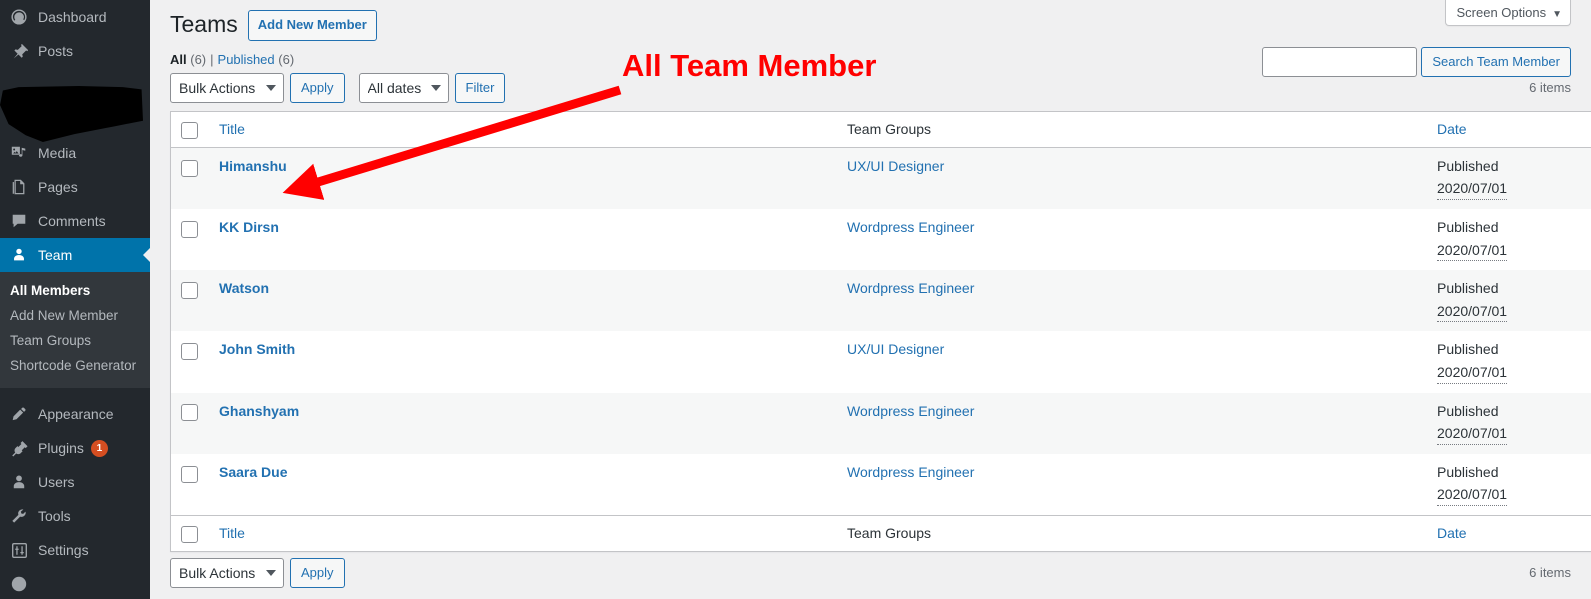 The width and height of the screenshot is (1591, 599). Describe the element at coordinates (1557, 14) in the screenshot. I see `chevron-down-icon: ▼` at that location.